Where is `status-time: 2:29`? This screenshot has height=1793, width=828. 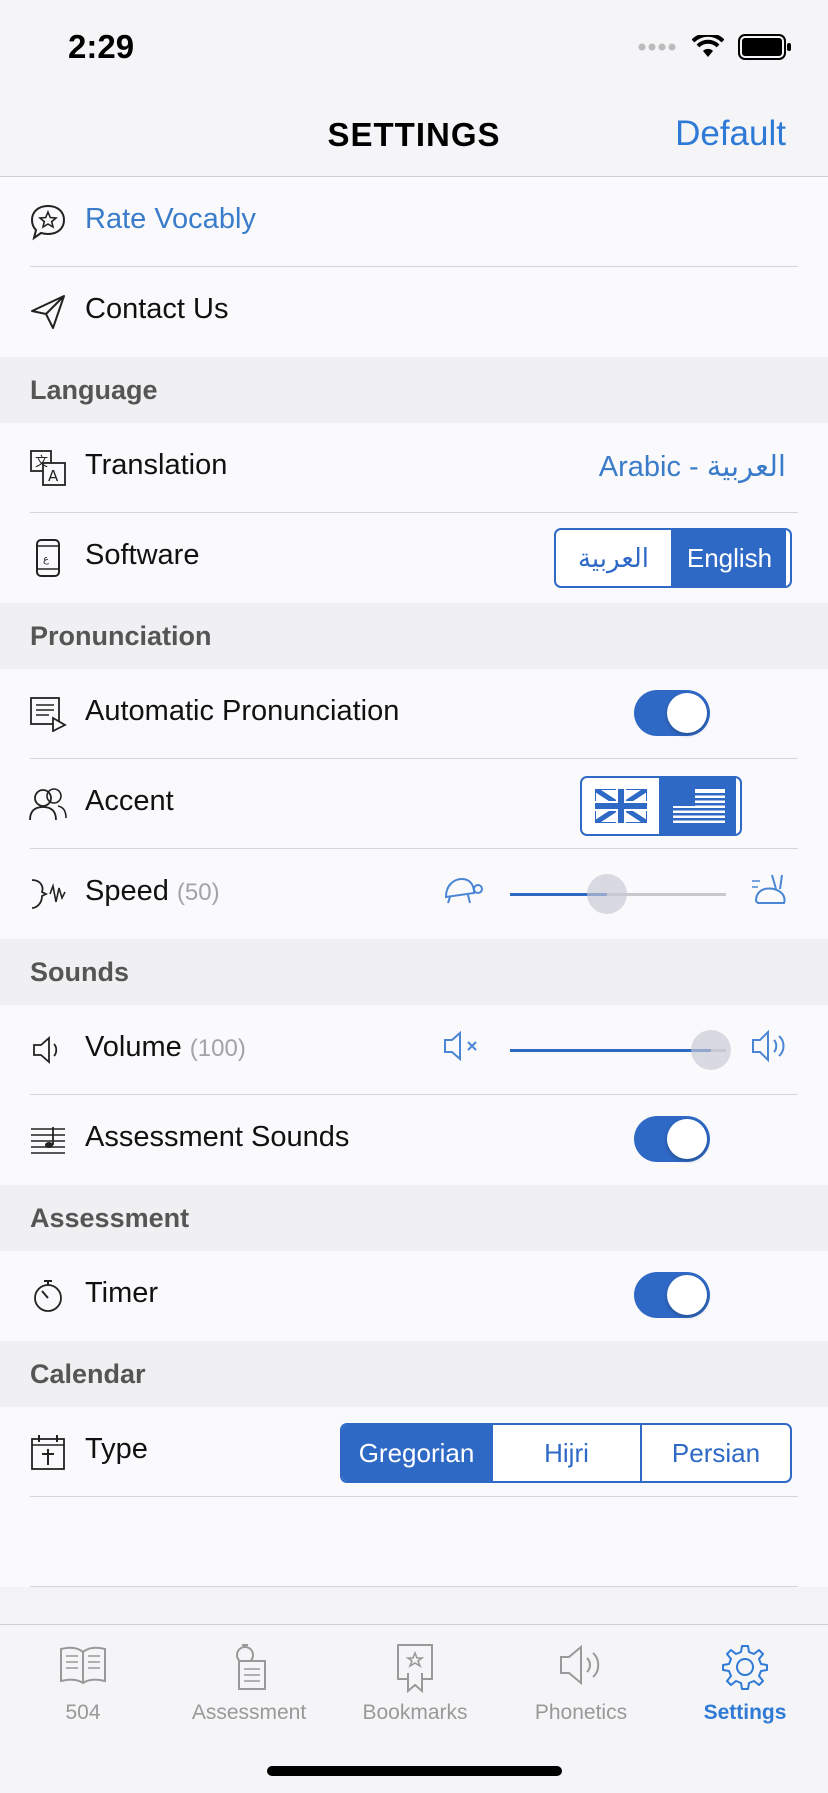
status-time: 2:29 is located at coordinates (101, 46).